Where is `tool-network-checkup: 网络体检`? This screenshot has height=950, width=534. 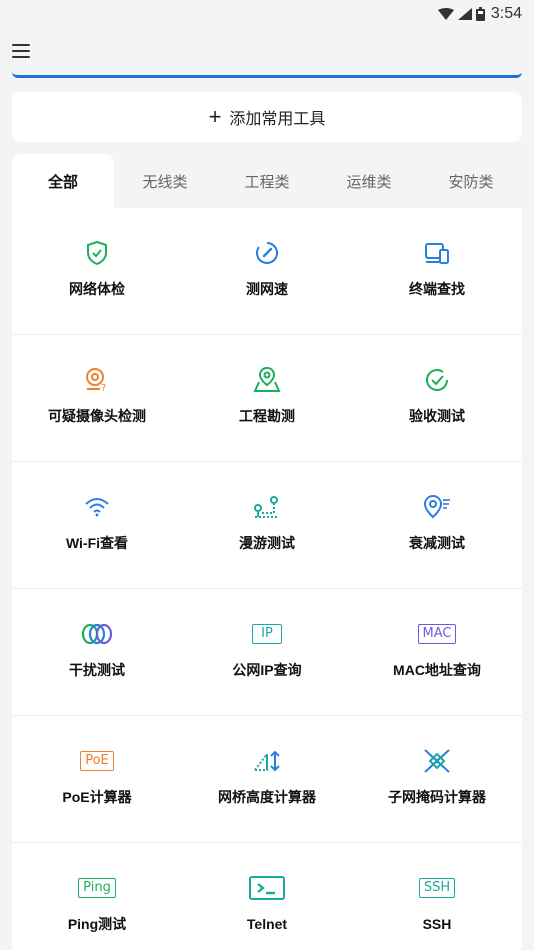 tool-network-checkup: 网络体检 is located at coordinates (97, 271).